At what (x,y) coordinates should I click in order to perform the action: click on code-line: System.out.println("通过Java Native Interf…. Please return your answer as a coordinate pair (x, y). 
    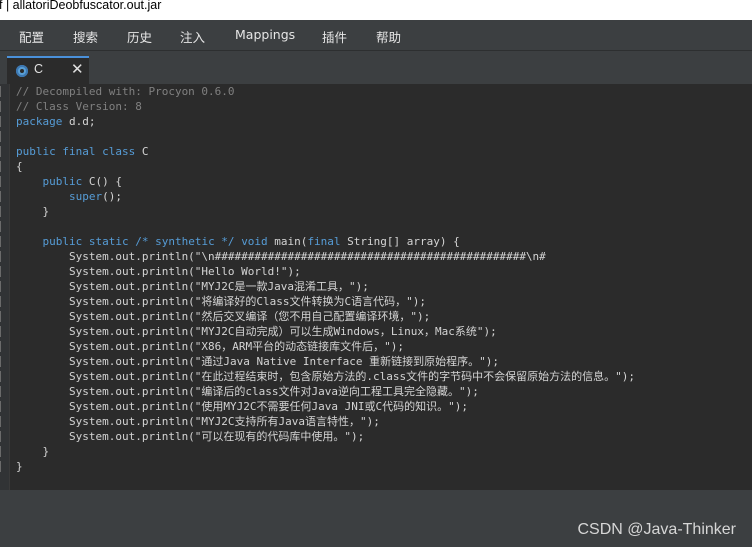
    Looking at the image, I should click on (325, 361).